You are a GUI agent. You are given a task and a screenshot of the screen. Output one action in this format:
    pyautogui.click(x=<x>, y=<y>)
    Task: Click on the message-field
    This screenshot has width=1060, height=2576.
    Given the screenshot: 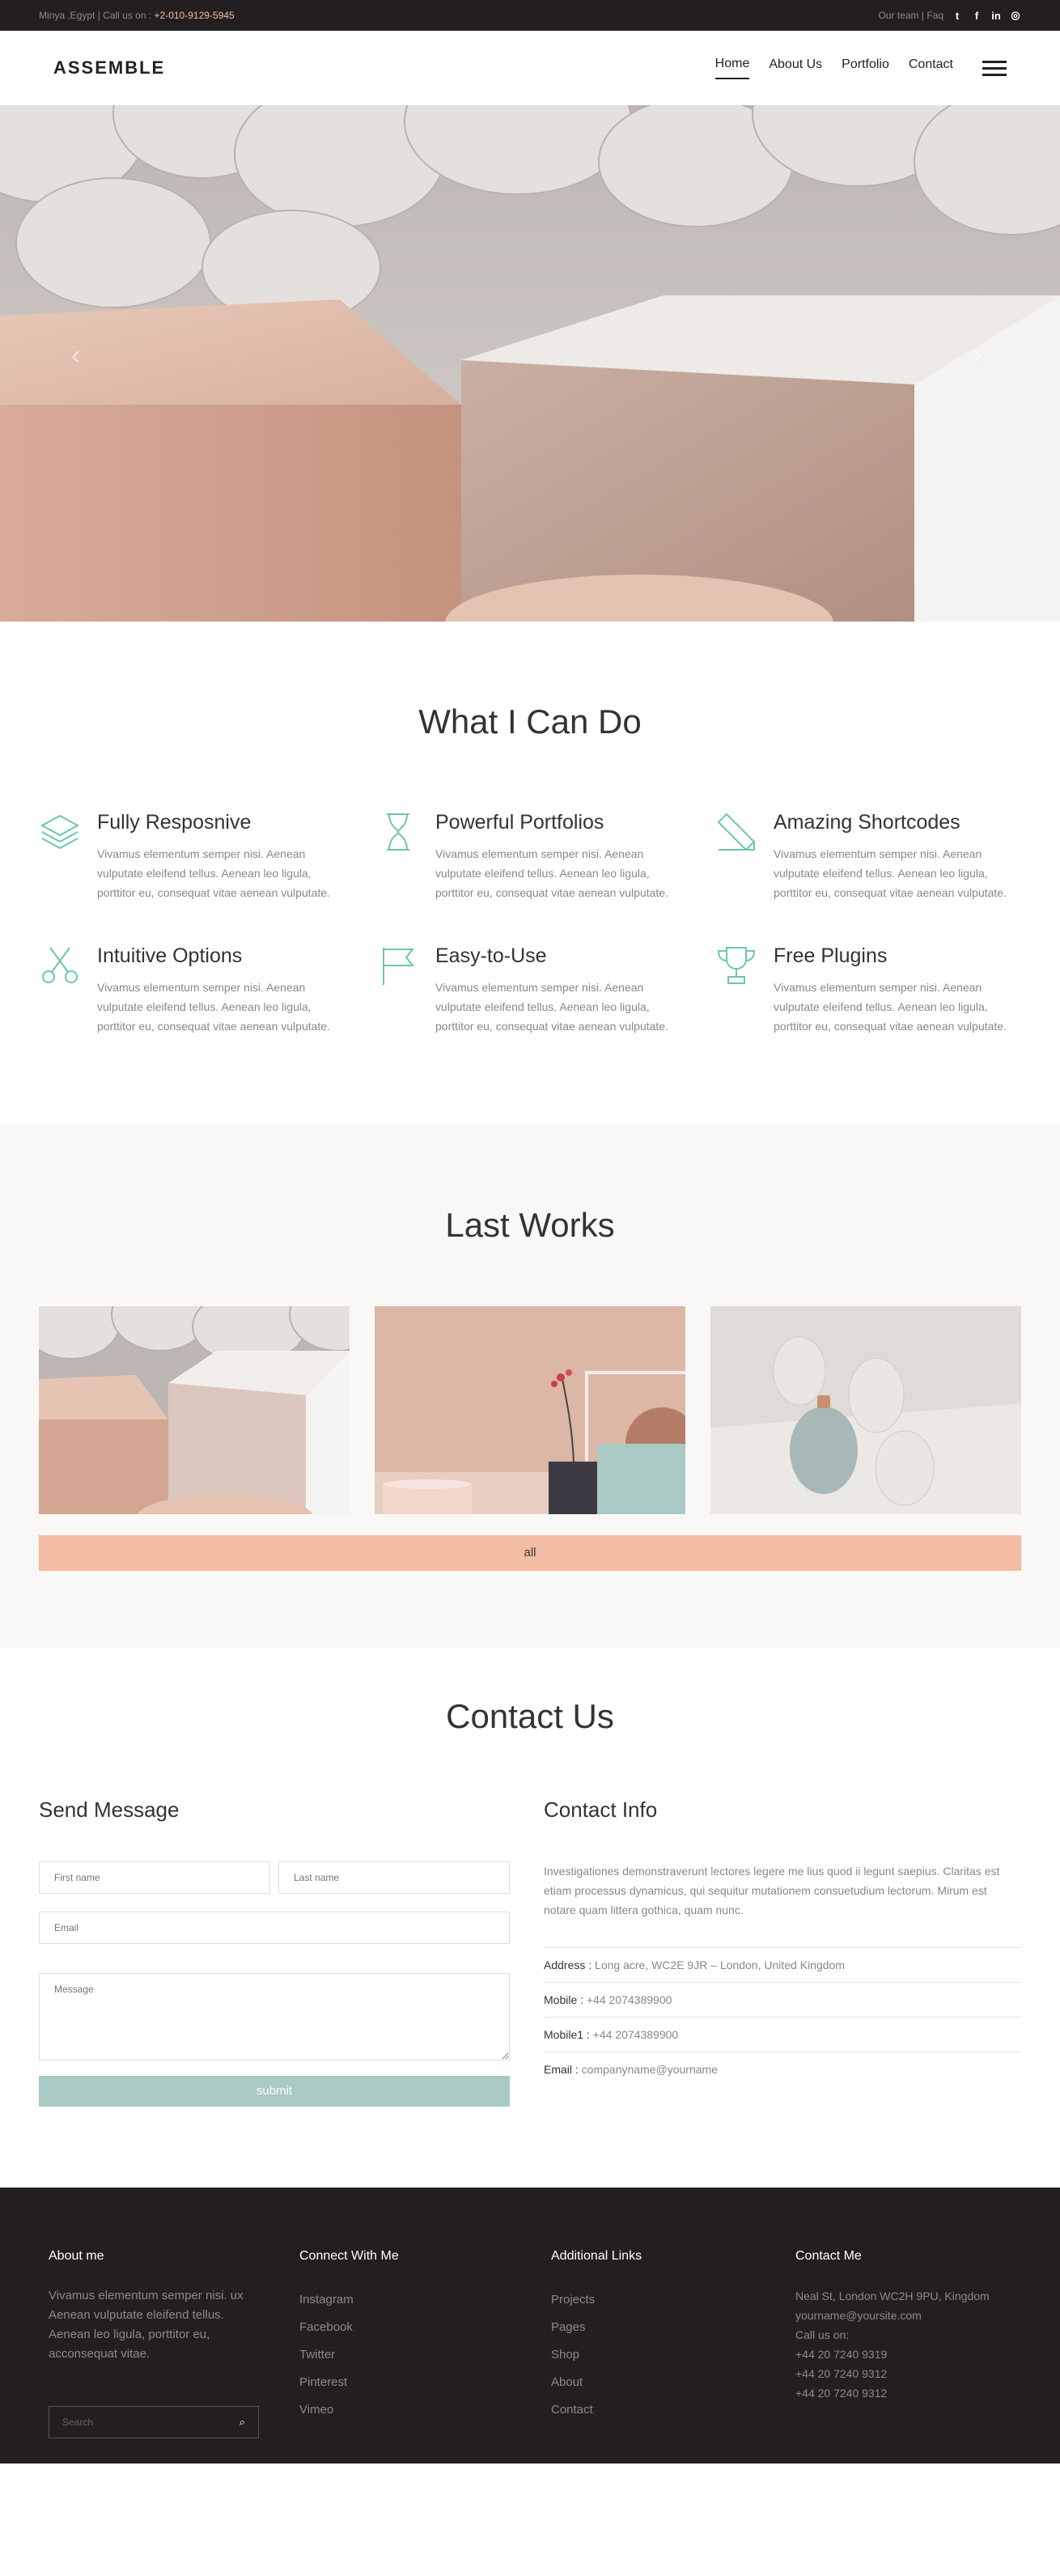 What is the action you would take?
    pyautogui.click(x=274, y=2016)
    